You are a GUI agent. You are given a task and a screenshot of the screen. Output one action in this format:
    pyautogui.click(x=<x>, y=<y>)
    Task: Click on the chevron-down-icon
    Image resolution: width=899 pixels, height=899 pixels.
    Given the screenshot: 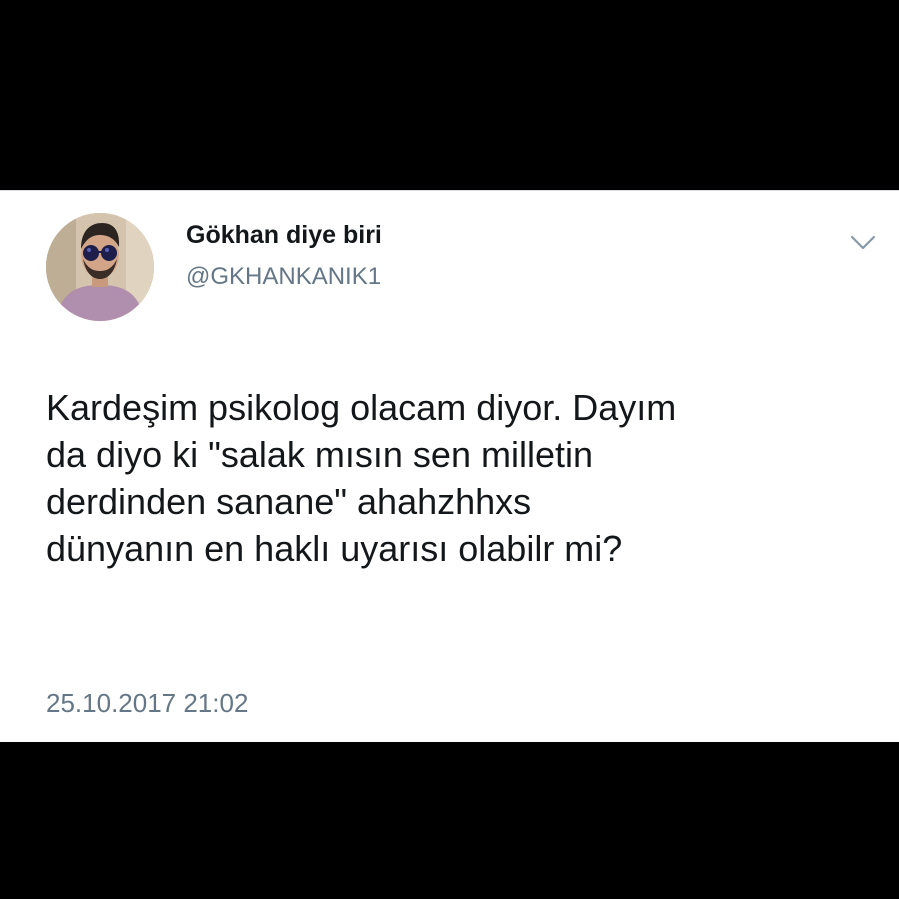 What is the action you would take?
    pyautogui.click(x=863, y=243)
    